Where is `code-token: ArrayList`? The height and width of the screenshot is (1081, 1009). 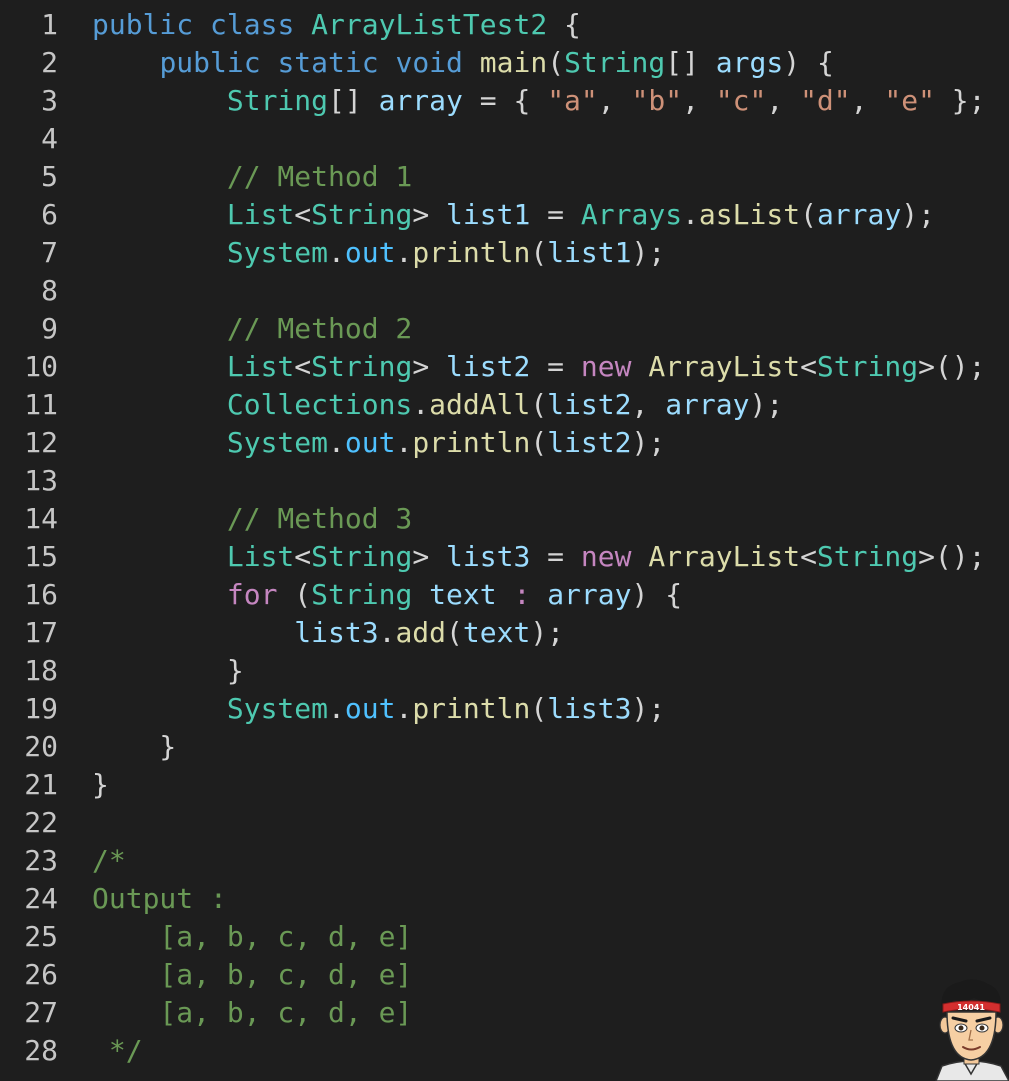 code-token: ArrayList is located at coordinates (724, 556).